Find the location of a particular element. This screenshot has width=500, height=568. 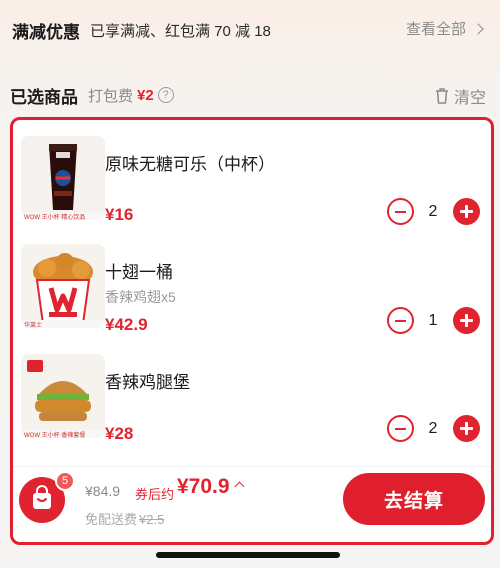

chicken-bucket-image is located at coordinates (63, 286).